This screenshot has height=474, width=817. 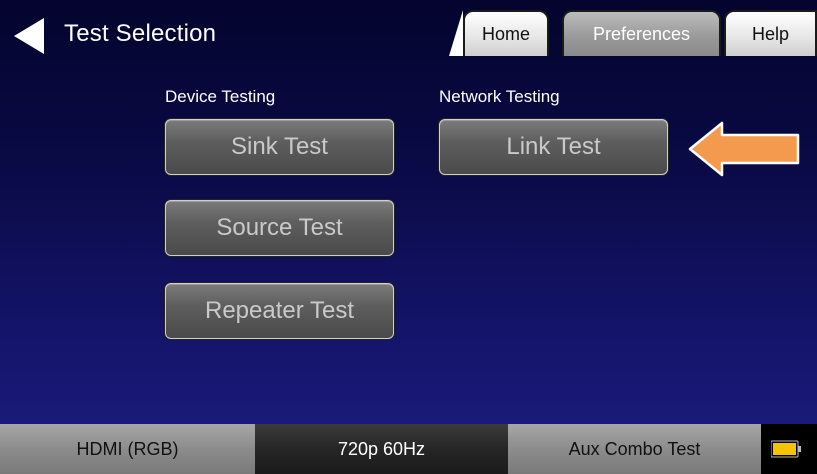 What do you see at coordinates (634, 449) in the screenshot?
I see `test-mode-status: Aux Combo Test` at bounding box center [634, 449].